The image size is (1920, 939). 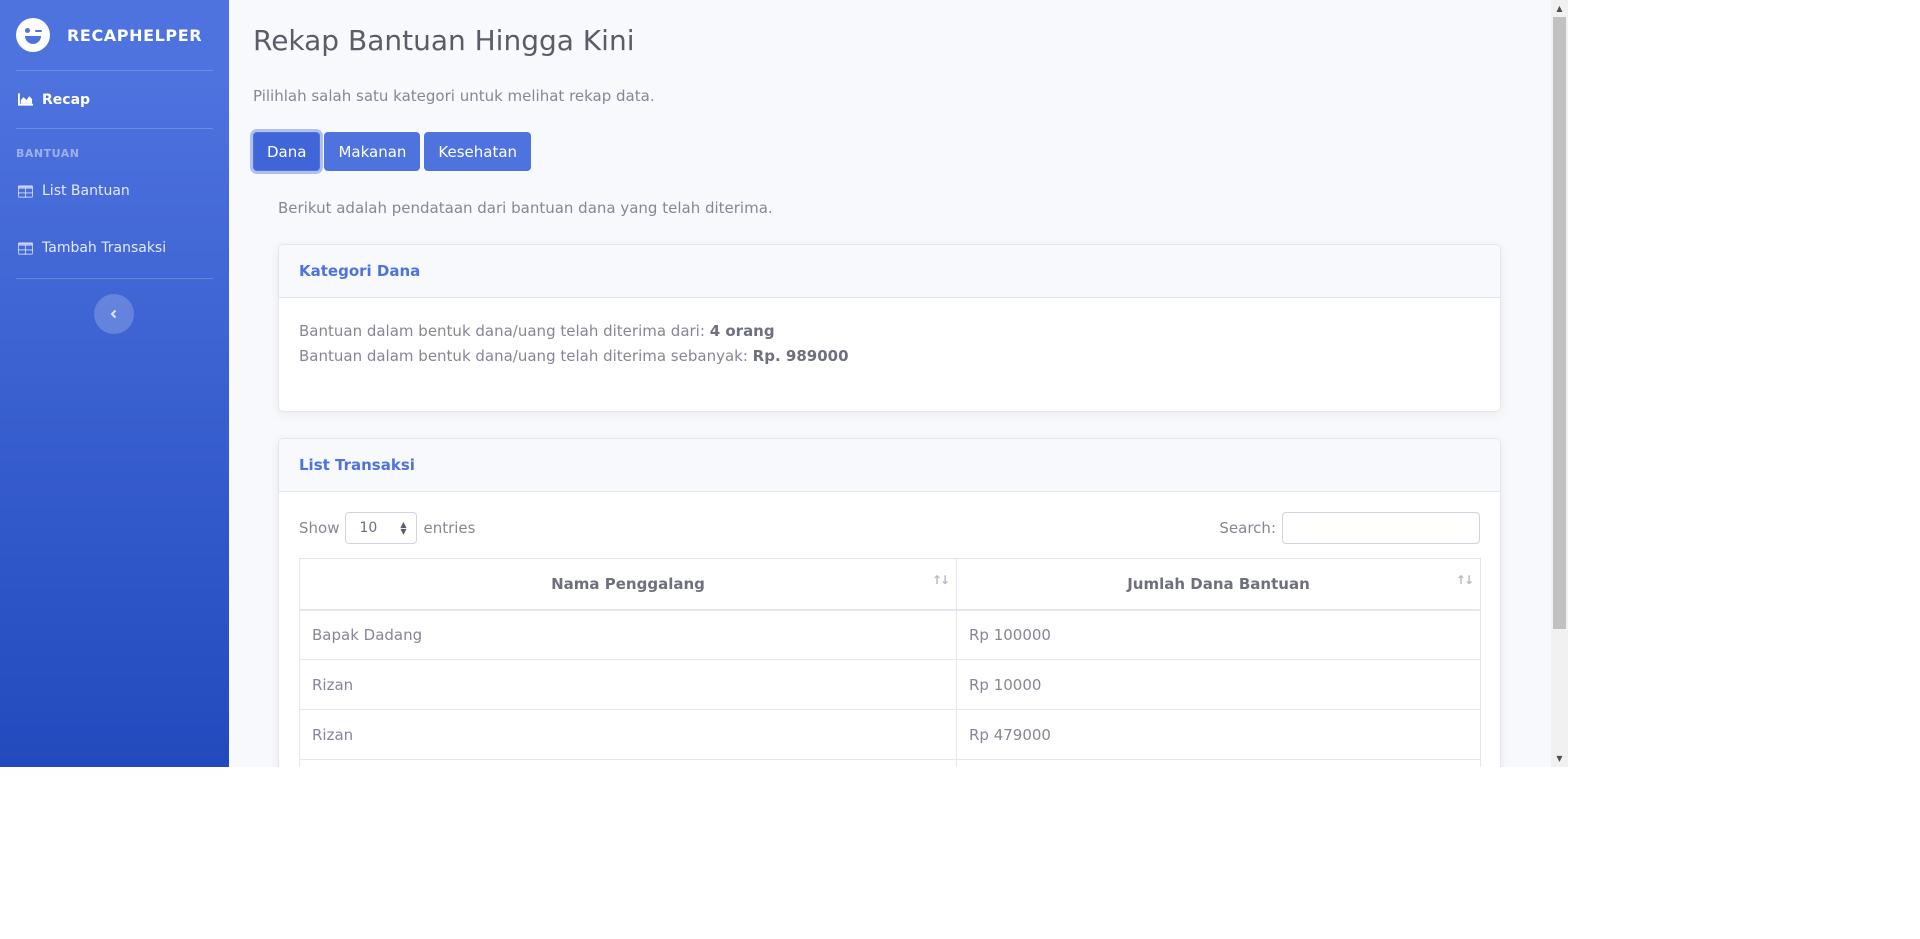 I want to click on sidebar-item-label: List Bantuan, so click(x=86, y=191).